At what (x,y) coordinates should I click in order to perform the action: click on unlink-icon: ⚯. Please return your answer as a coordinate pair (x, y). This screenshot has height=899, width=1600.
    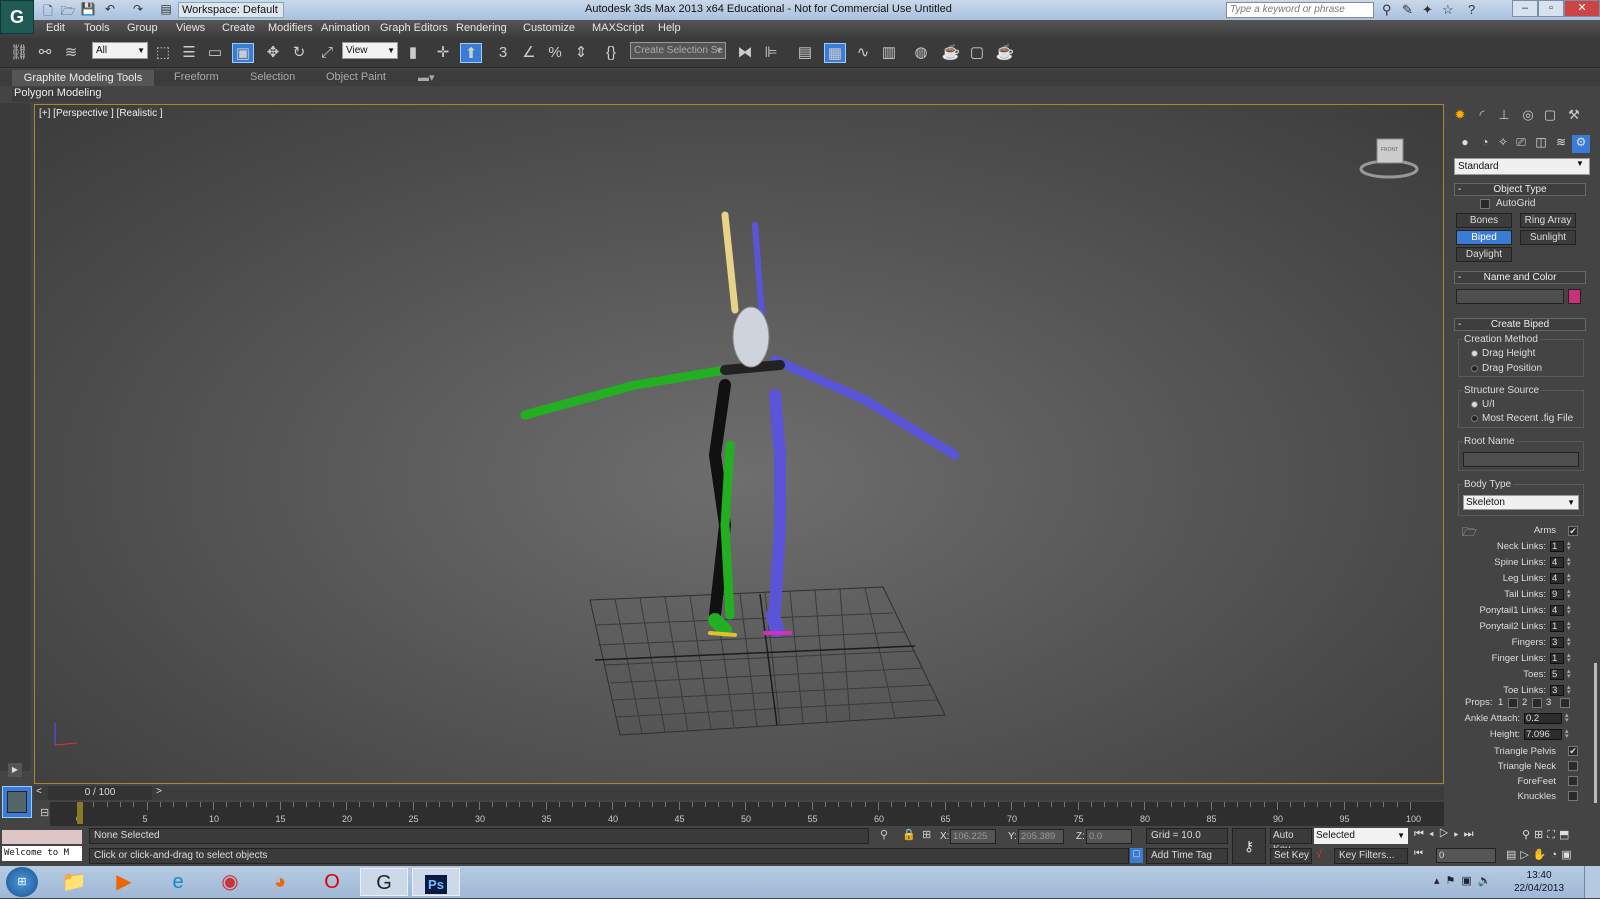
    Looking at the image, I should click on (45, 53).